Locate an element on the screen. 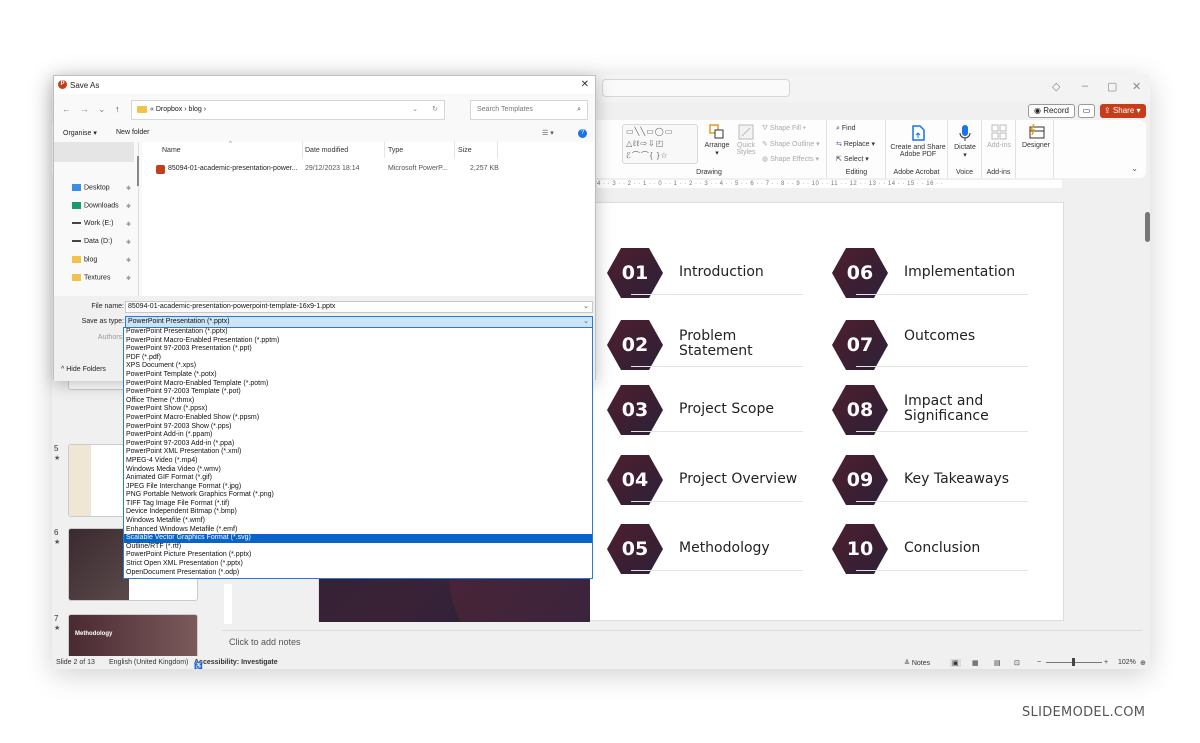 This screenshot has height=743, width=1200. agenda-item: 05 Methodology is located at coordinates (712, 551).